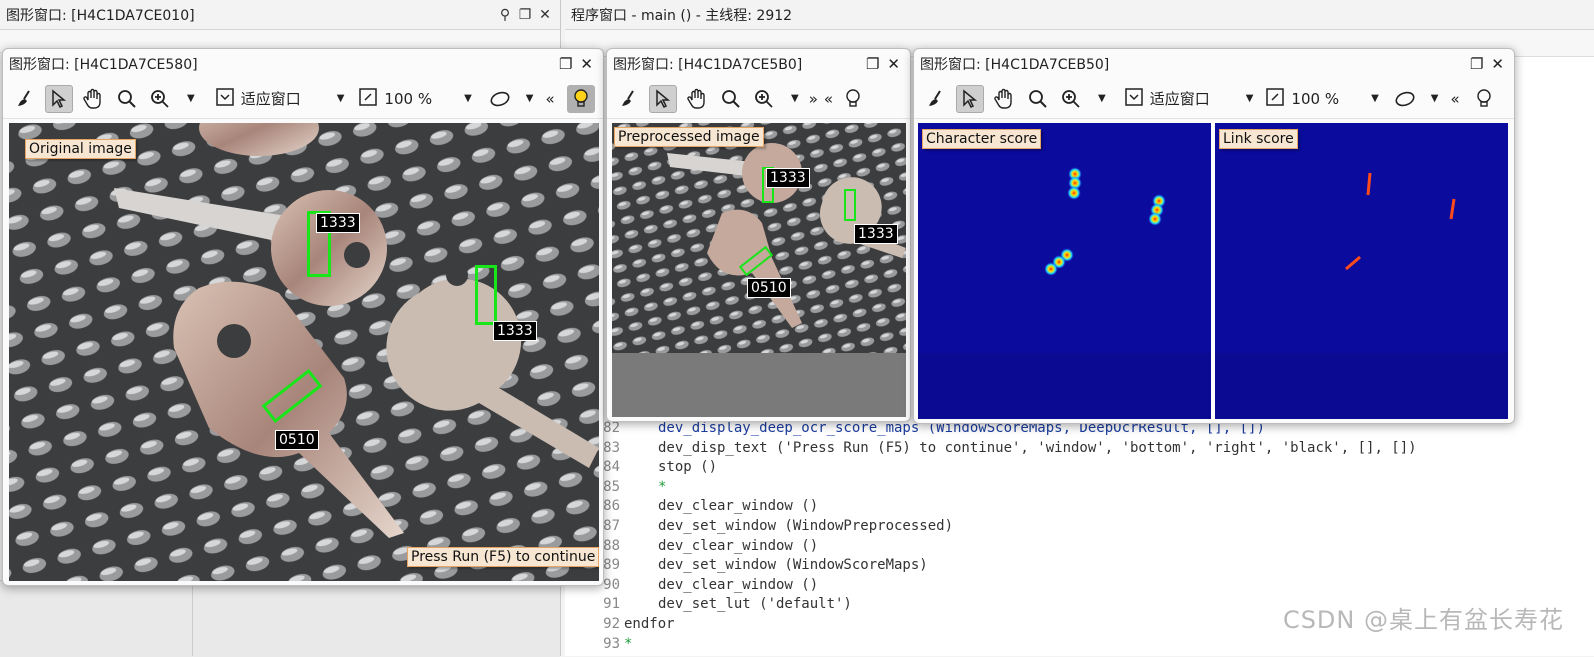  I want to click on code-line: 91 dev_set_lut ('default'), so click(727, 604).